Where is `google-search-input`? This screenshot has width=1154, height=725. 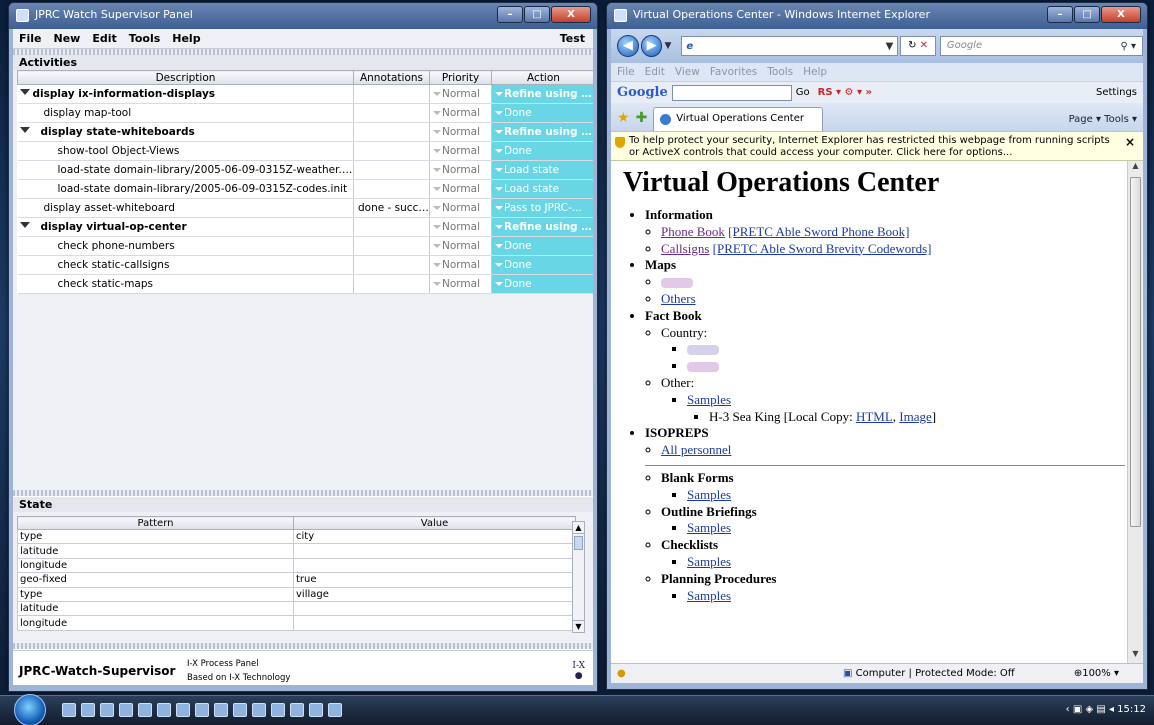 google-search-input is located at coordinates (731, 92).